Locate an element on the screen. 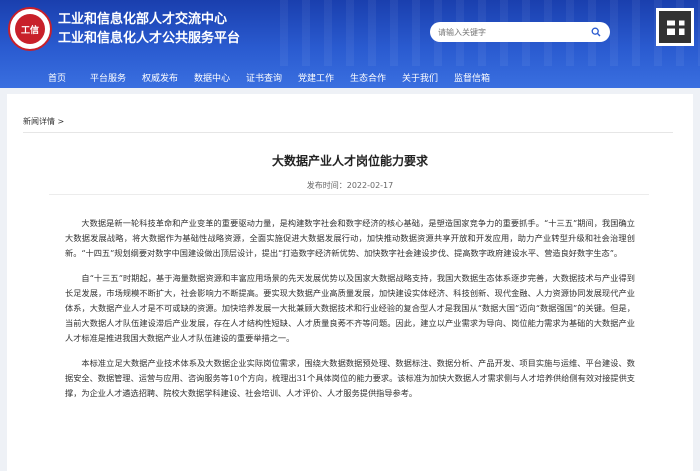  site-title-line2: 工业和信息化人才公共服务平台 is located at coordinates (149, 38).